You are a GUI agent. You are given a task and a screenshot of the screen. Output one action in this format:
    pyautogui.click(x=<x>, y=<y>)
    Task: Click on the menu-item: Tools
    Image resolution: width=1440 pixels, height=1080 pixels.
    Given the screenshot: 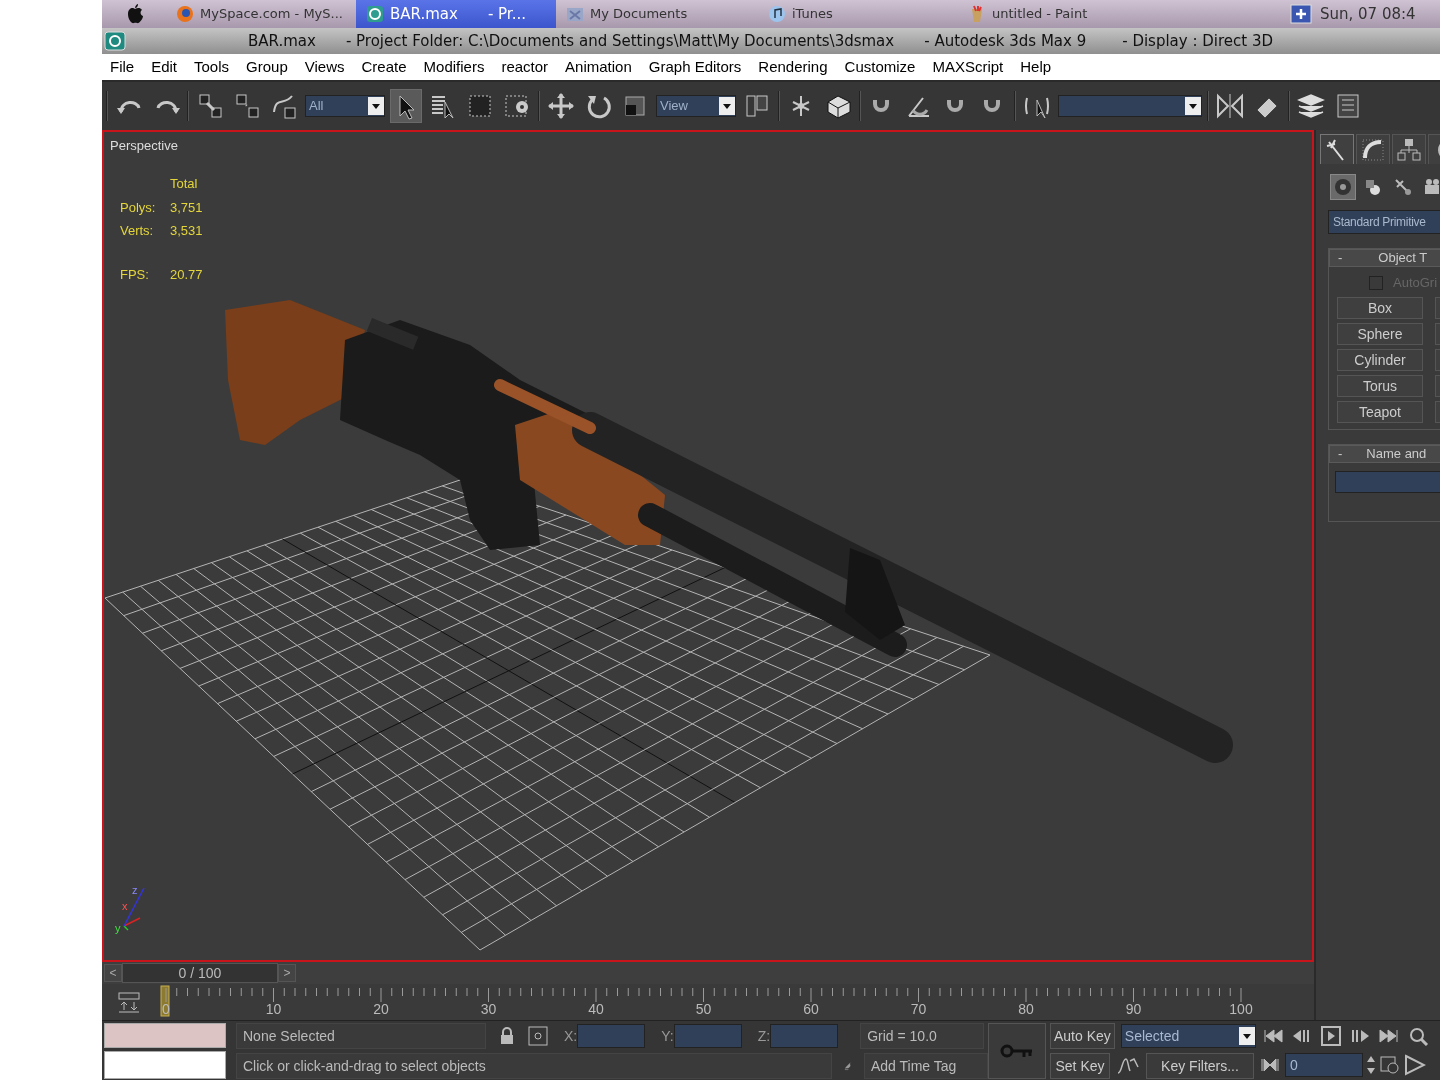 What is the action you would take?
    pyautogui.click(x=212, y=67)
    